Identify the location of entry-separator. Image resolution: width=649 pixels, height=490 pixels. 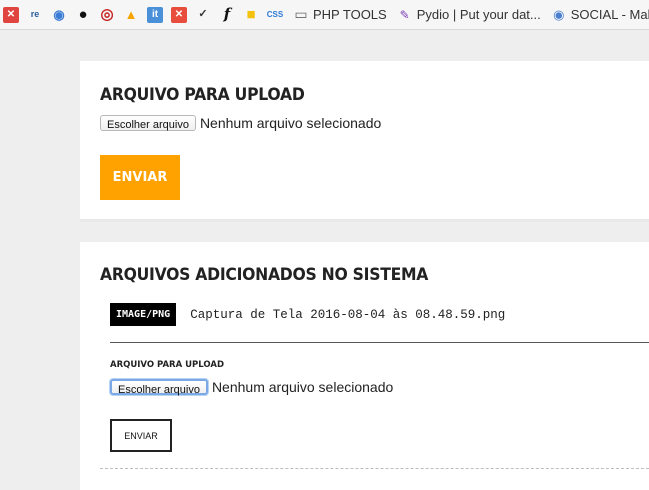
(374, 468).